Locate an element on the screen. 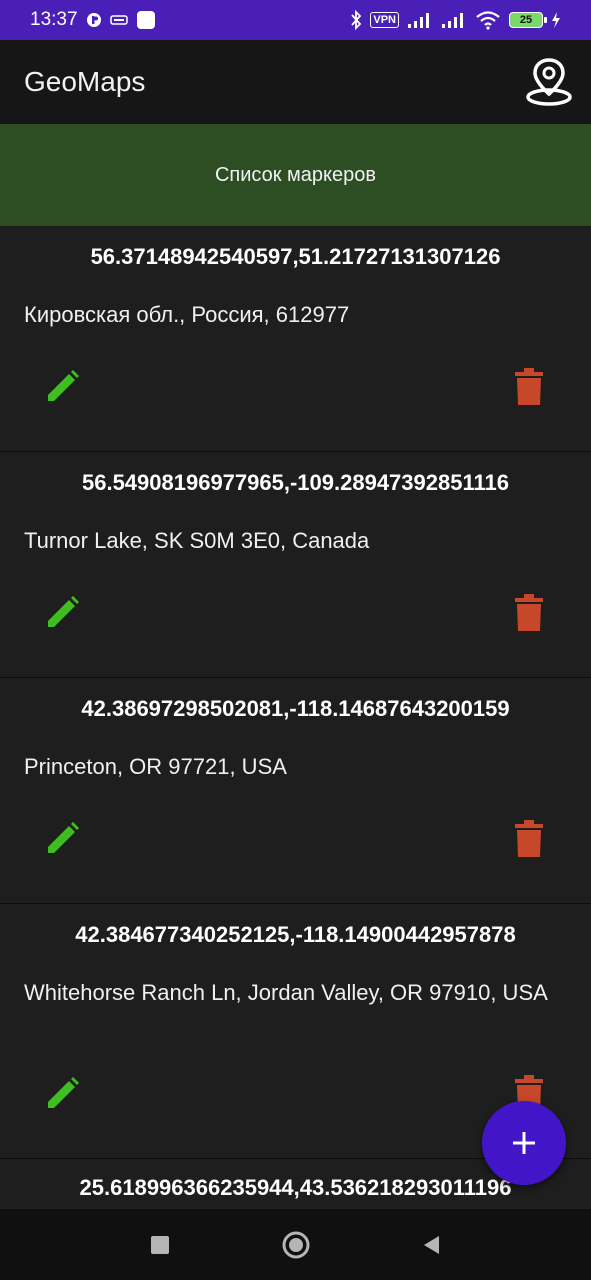  recents-square-icon is located at coordinates (159, 1244).